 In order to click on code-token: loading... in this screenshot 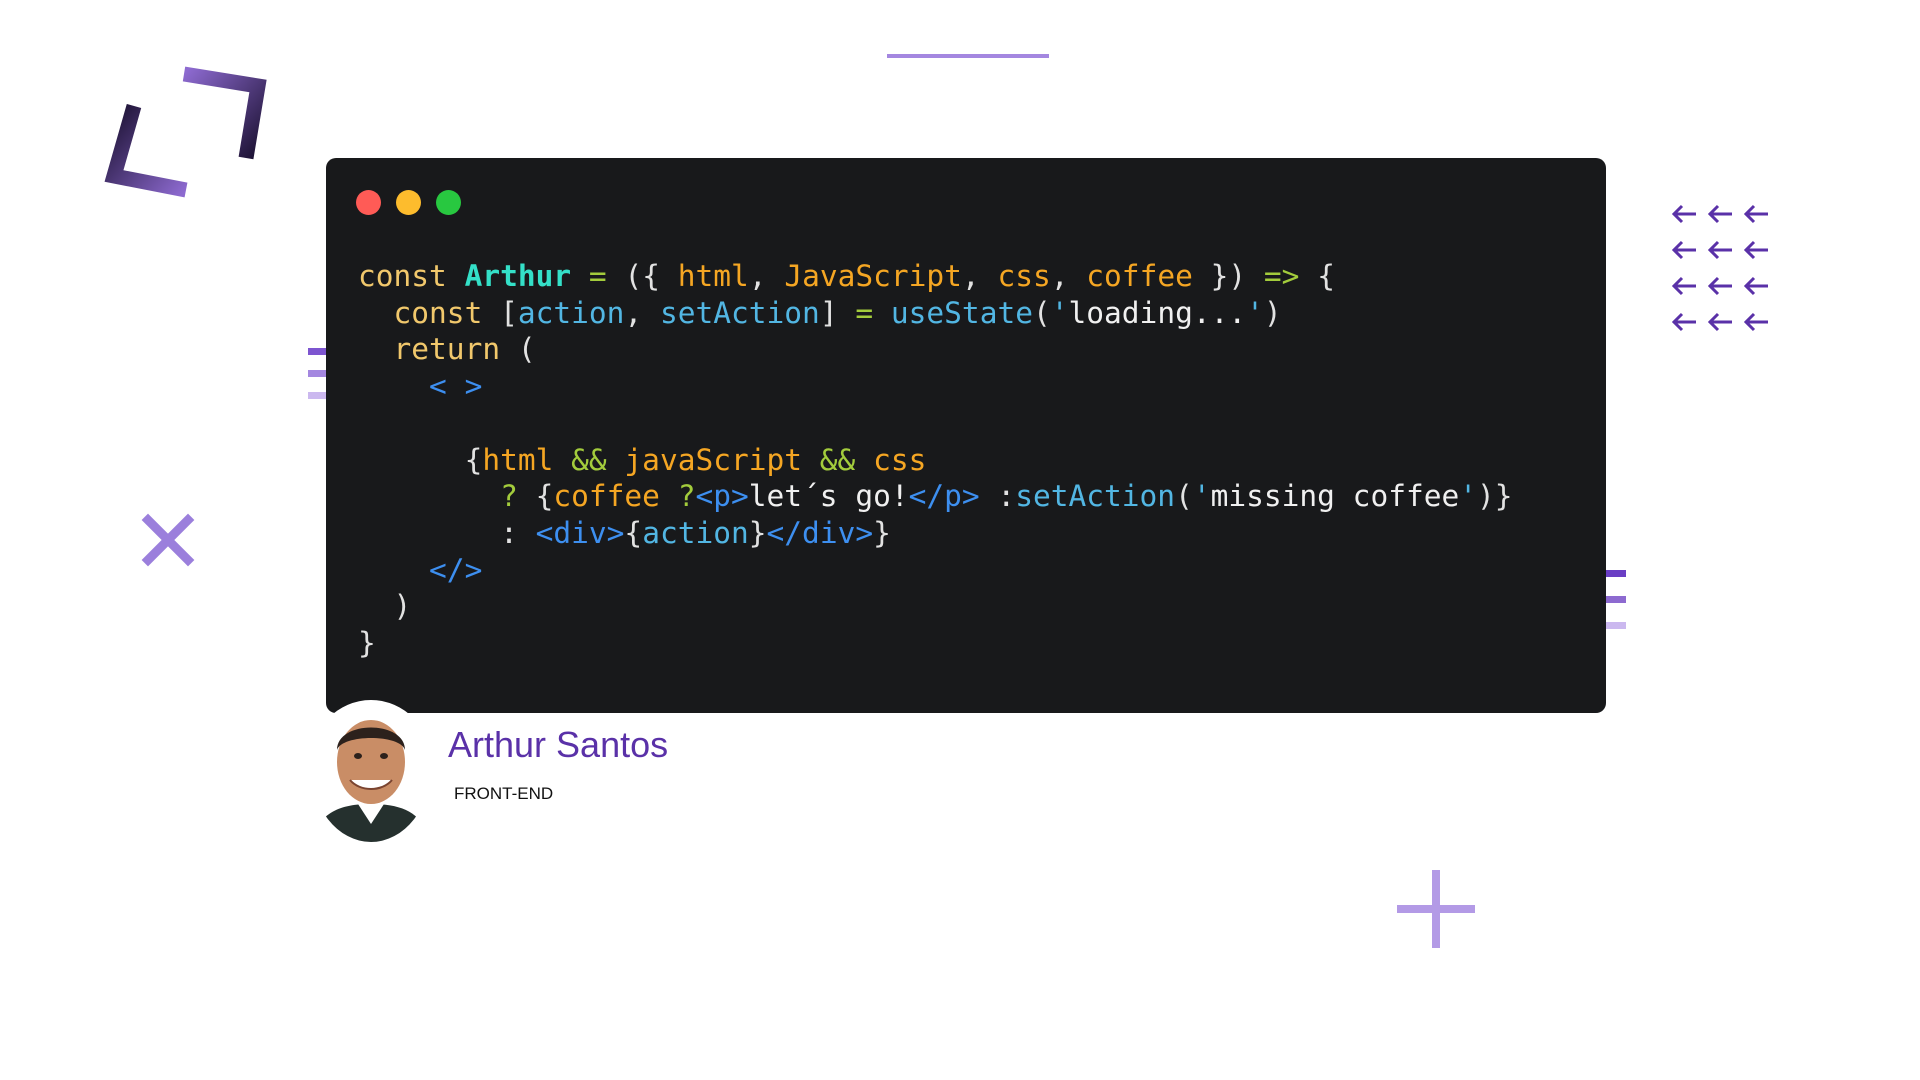, I will do `click(1157, 312)`.